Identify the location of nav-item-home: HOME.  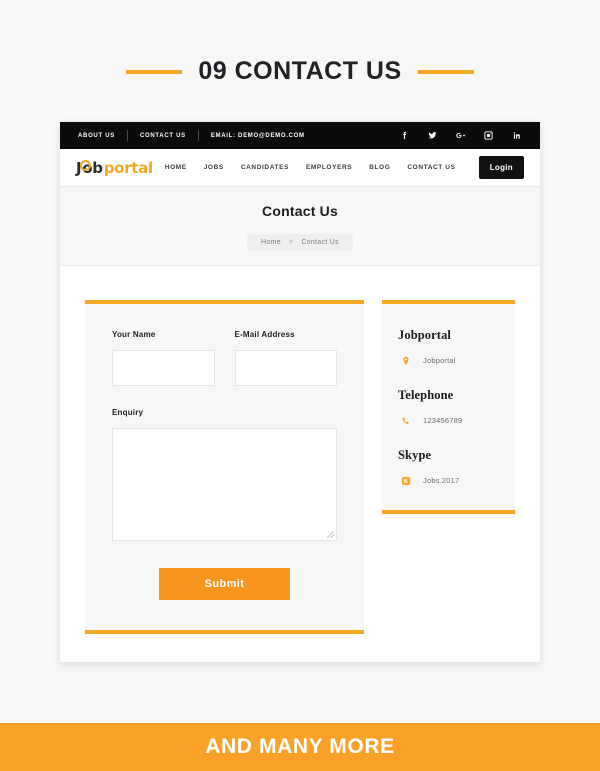
(176, 167).